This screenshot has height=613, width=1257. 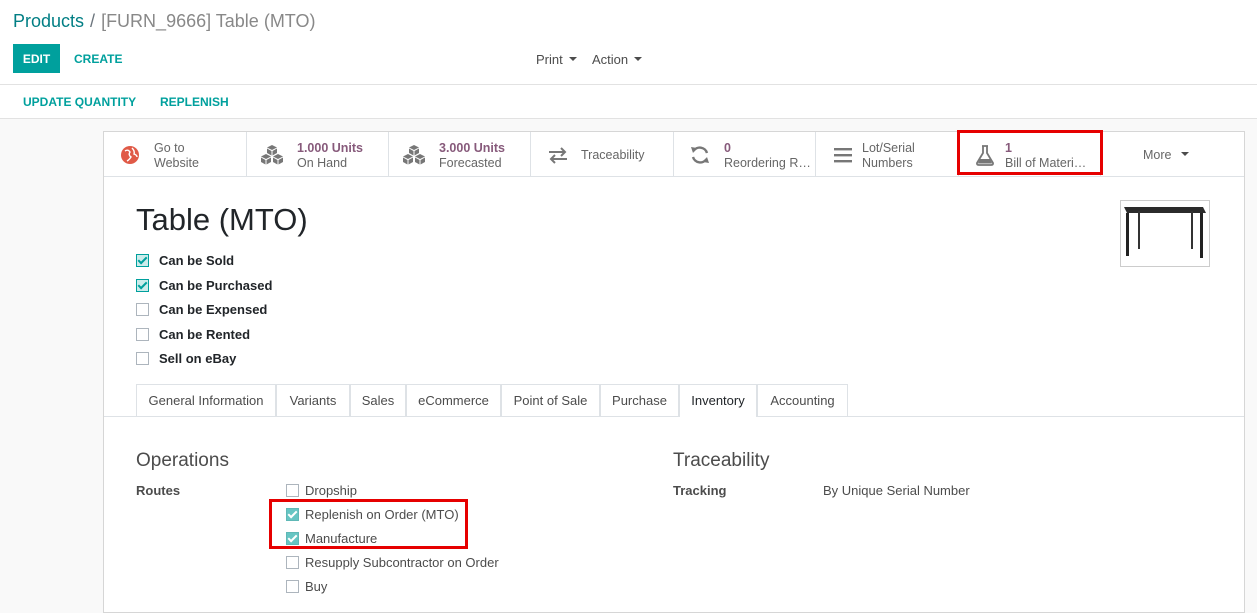 I want to click on can-be-sold-label: Can be Sold, so click(x=197, y=260).